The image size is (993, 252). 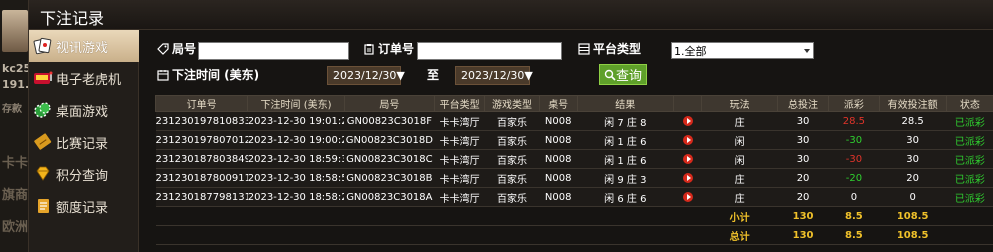 I want to click on table-cell: 231230197807012, so click(x=201, y=140).